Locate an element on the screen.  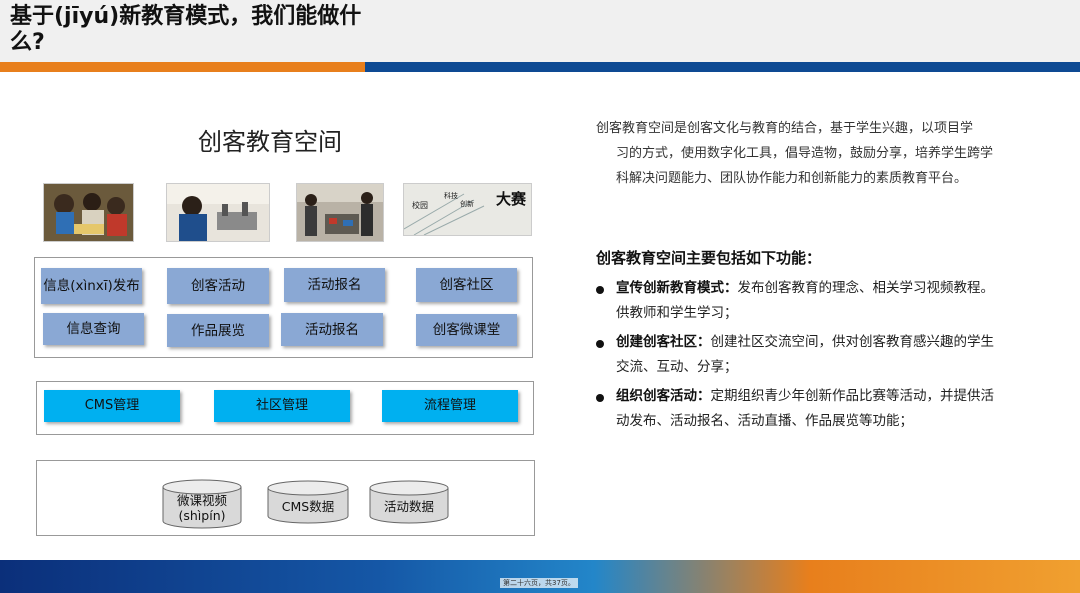
functions-heading: 创客教育空间主要包括如下功能： is located at coordinates (709, 258).